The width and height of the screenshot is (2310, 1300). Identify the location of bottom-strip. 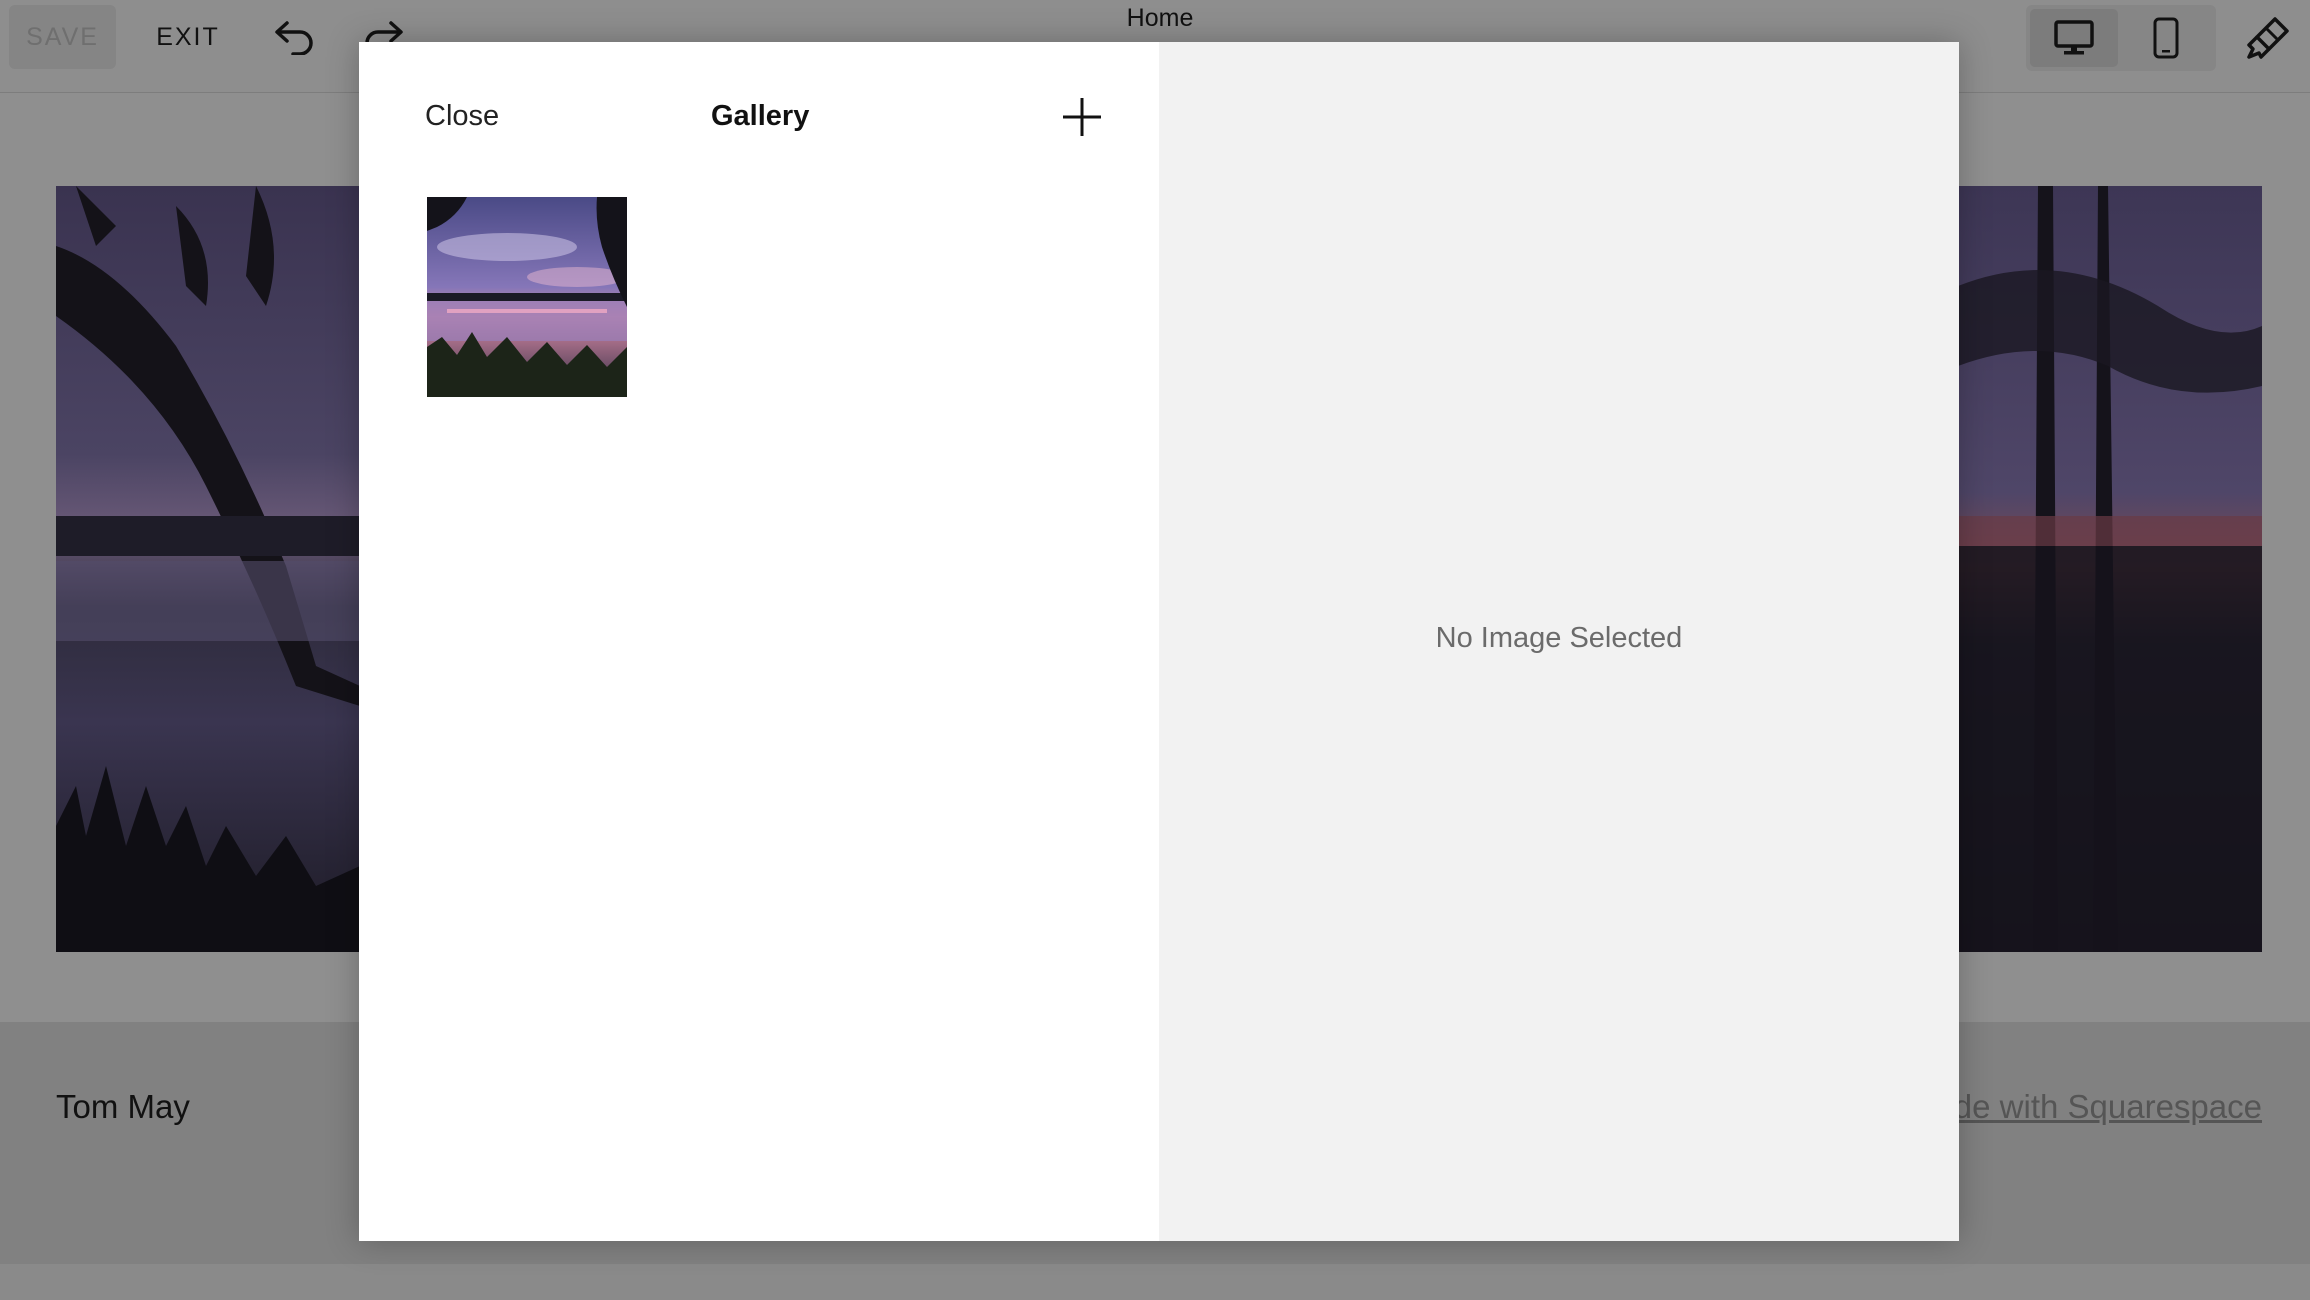
(1155, 1282).